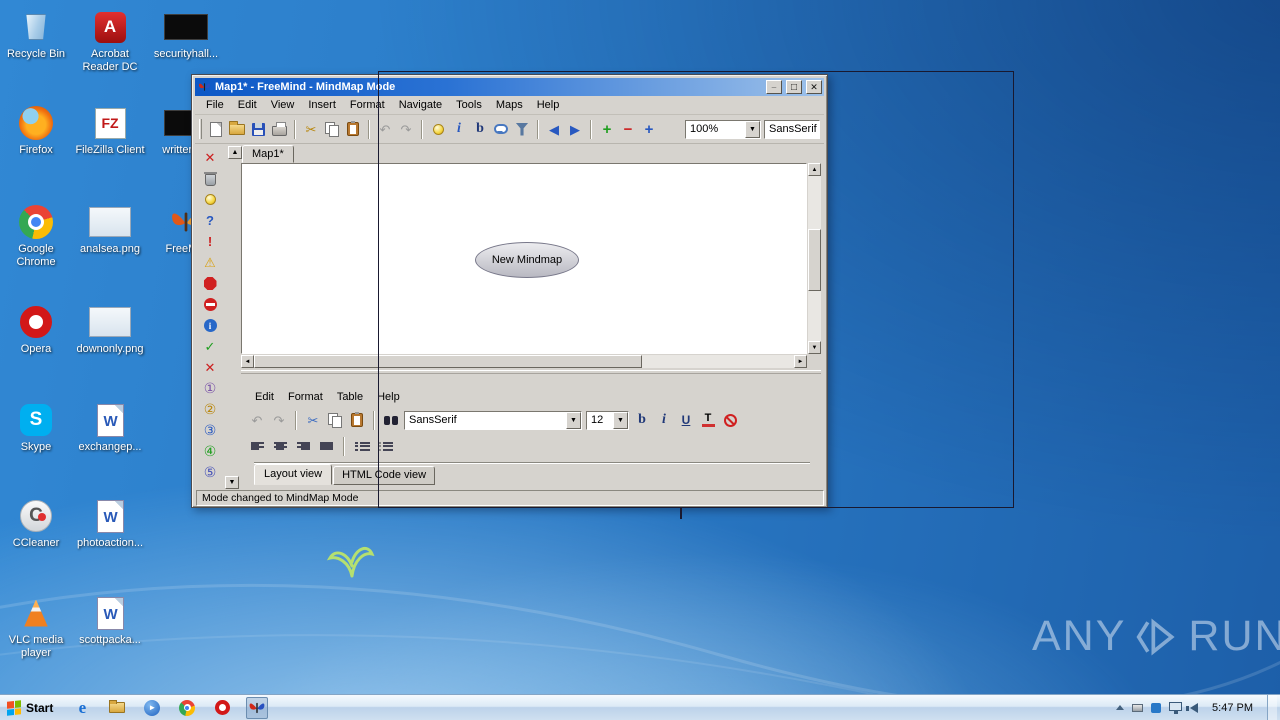 This screenshot has width=1280, height=720. I want to click on no-entry-icon, so click(210, 304).